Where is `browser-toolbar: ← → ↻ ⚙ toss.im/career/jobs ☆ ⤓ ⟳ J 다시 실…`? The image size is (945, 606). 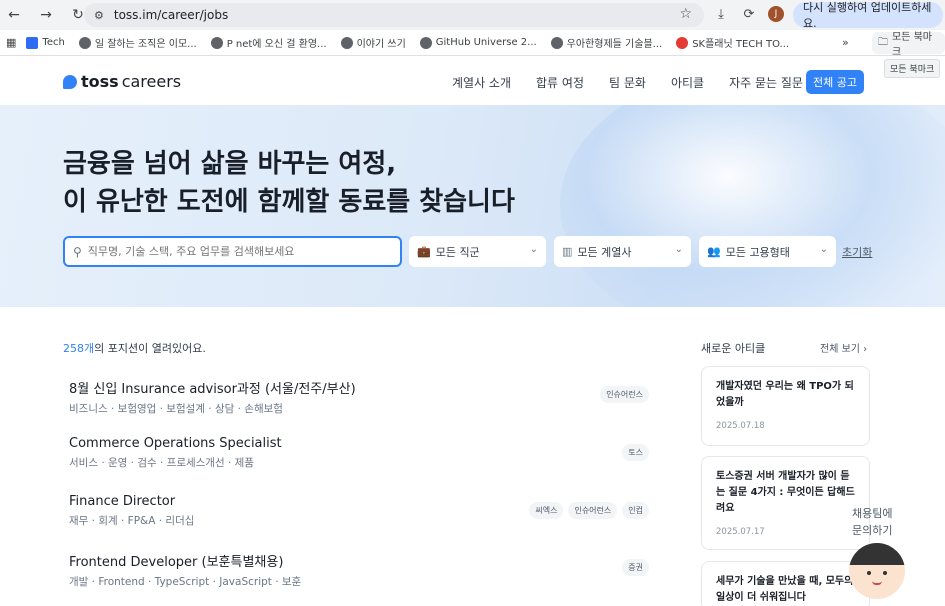
browser-toolbar: ← → ↻ ⚙ toss.im/career/jobs ☆ ⤓ ⟳ J 다시 실… is located at coordinates (472, 15).